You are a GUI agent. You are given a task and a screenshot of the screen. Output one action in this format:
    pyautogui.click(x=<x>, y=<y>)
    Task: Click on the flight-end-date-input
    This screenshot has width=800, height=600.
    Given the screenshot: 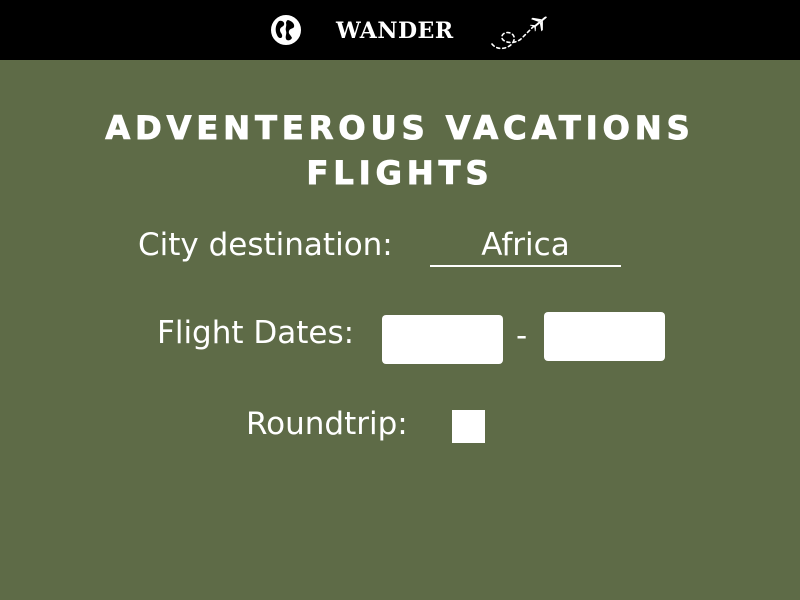 What is the action you would take?
    pyautogui.click(x=604, y=336)
    